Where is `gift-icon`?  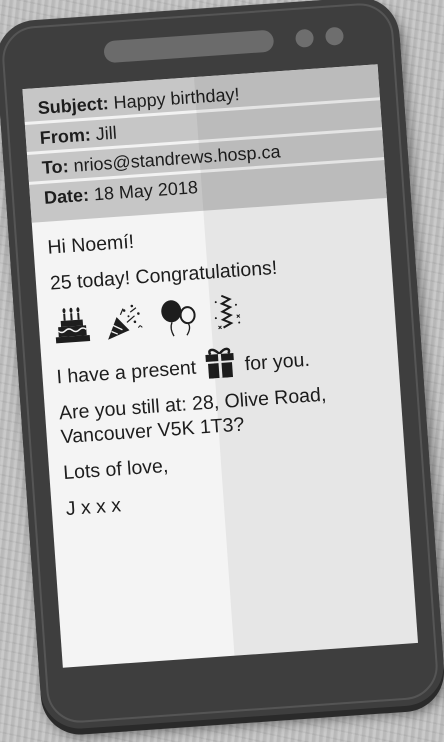 gift-icon is located at coordinates (220, 363).